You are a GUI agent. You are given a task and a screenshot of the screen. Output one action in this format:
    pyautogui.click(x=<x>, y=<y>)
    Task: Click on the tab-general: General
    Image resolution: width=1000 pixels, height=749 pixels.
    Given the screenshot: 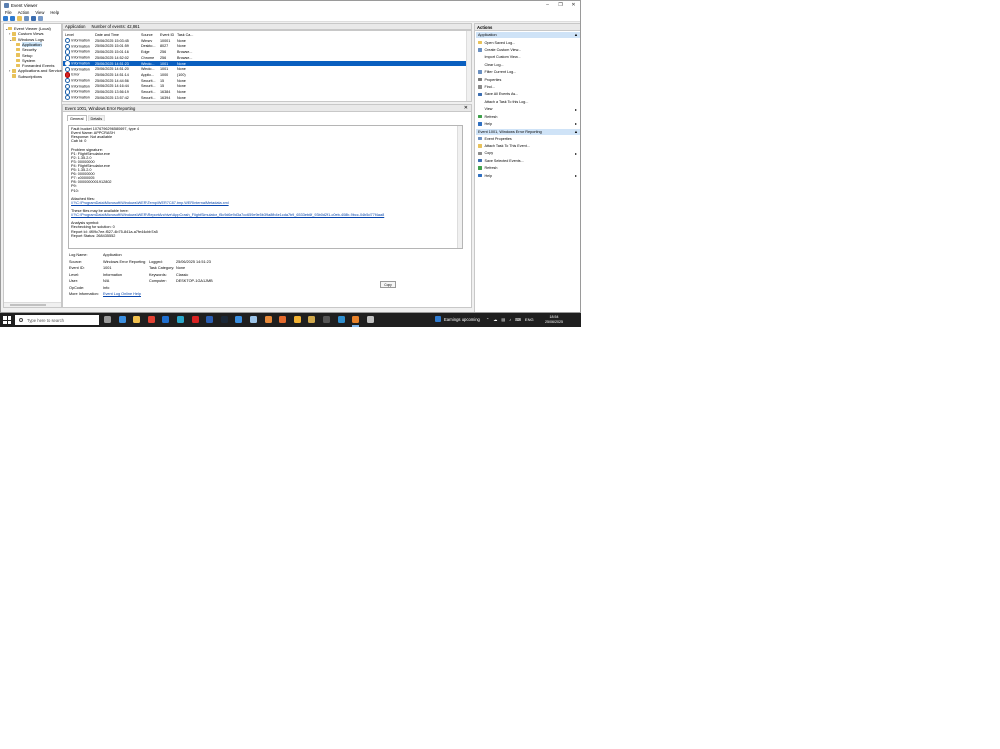 What is the action you would take?
    pyautogui.click(x=77, y=118)
    